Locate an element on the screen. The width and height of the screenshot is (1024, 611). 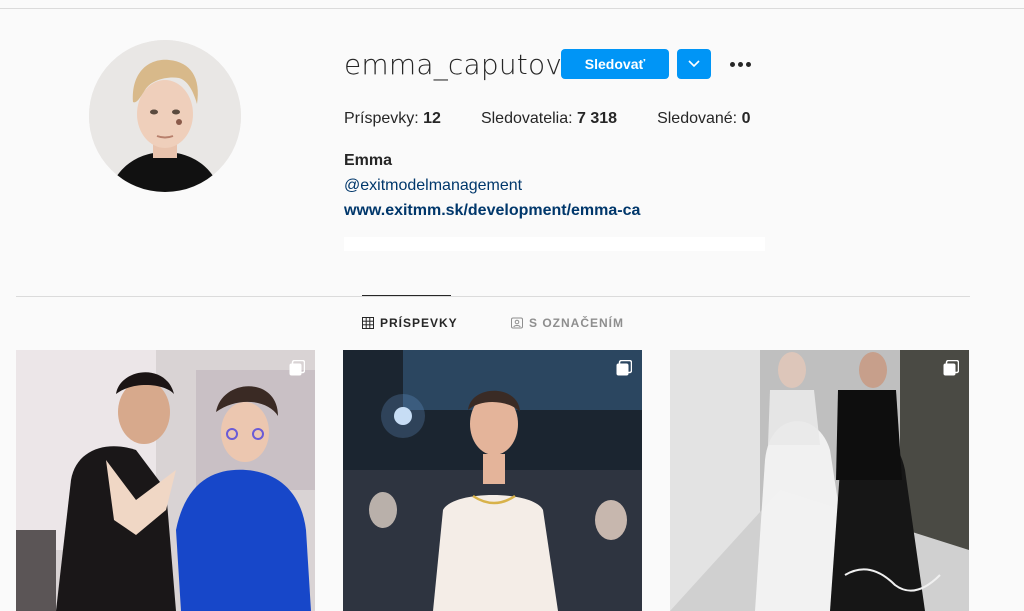
followers-count-value: 7 318 is located at coordinates (597, 118).